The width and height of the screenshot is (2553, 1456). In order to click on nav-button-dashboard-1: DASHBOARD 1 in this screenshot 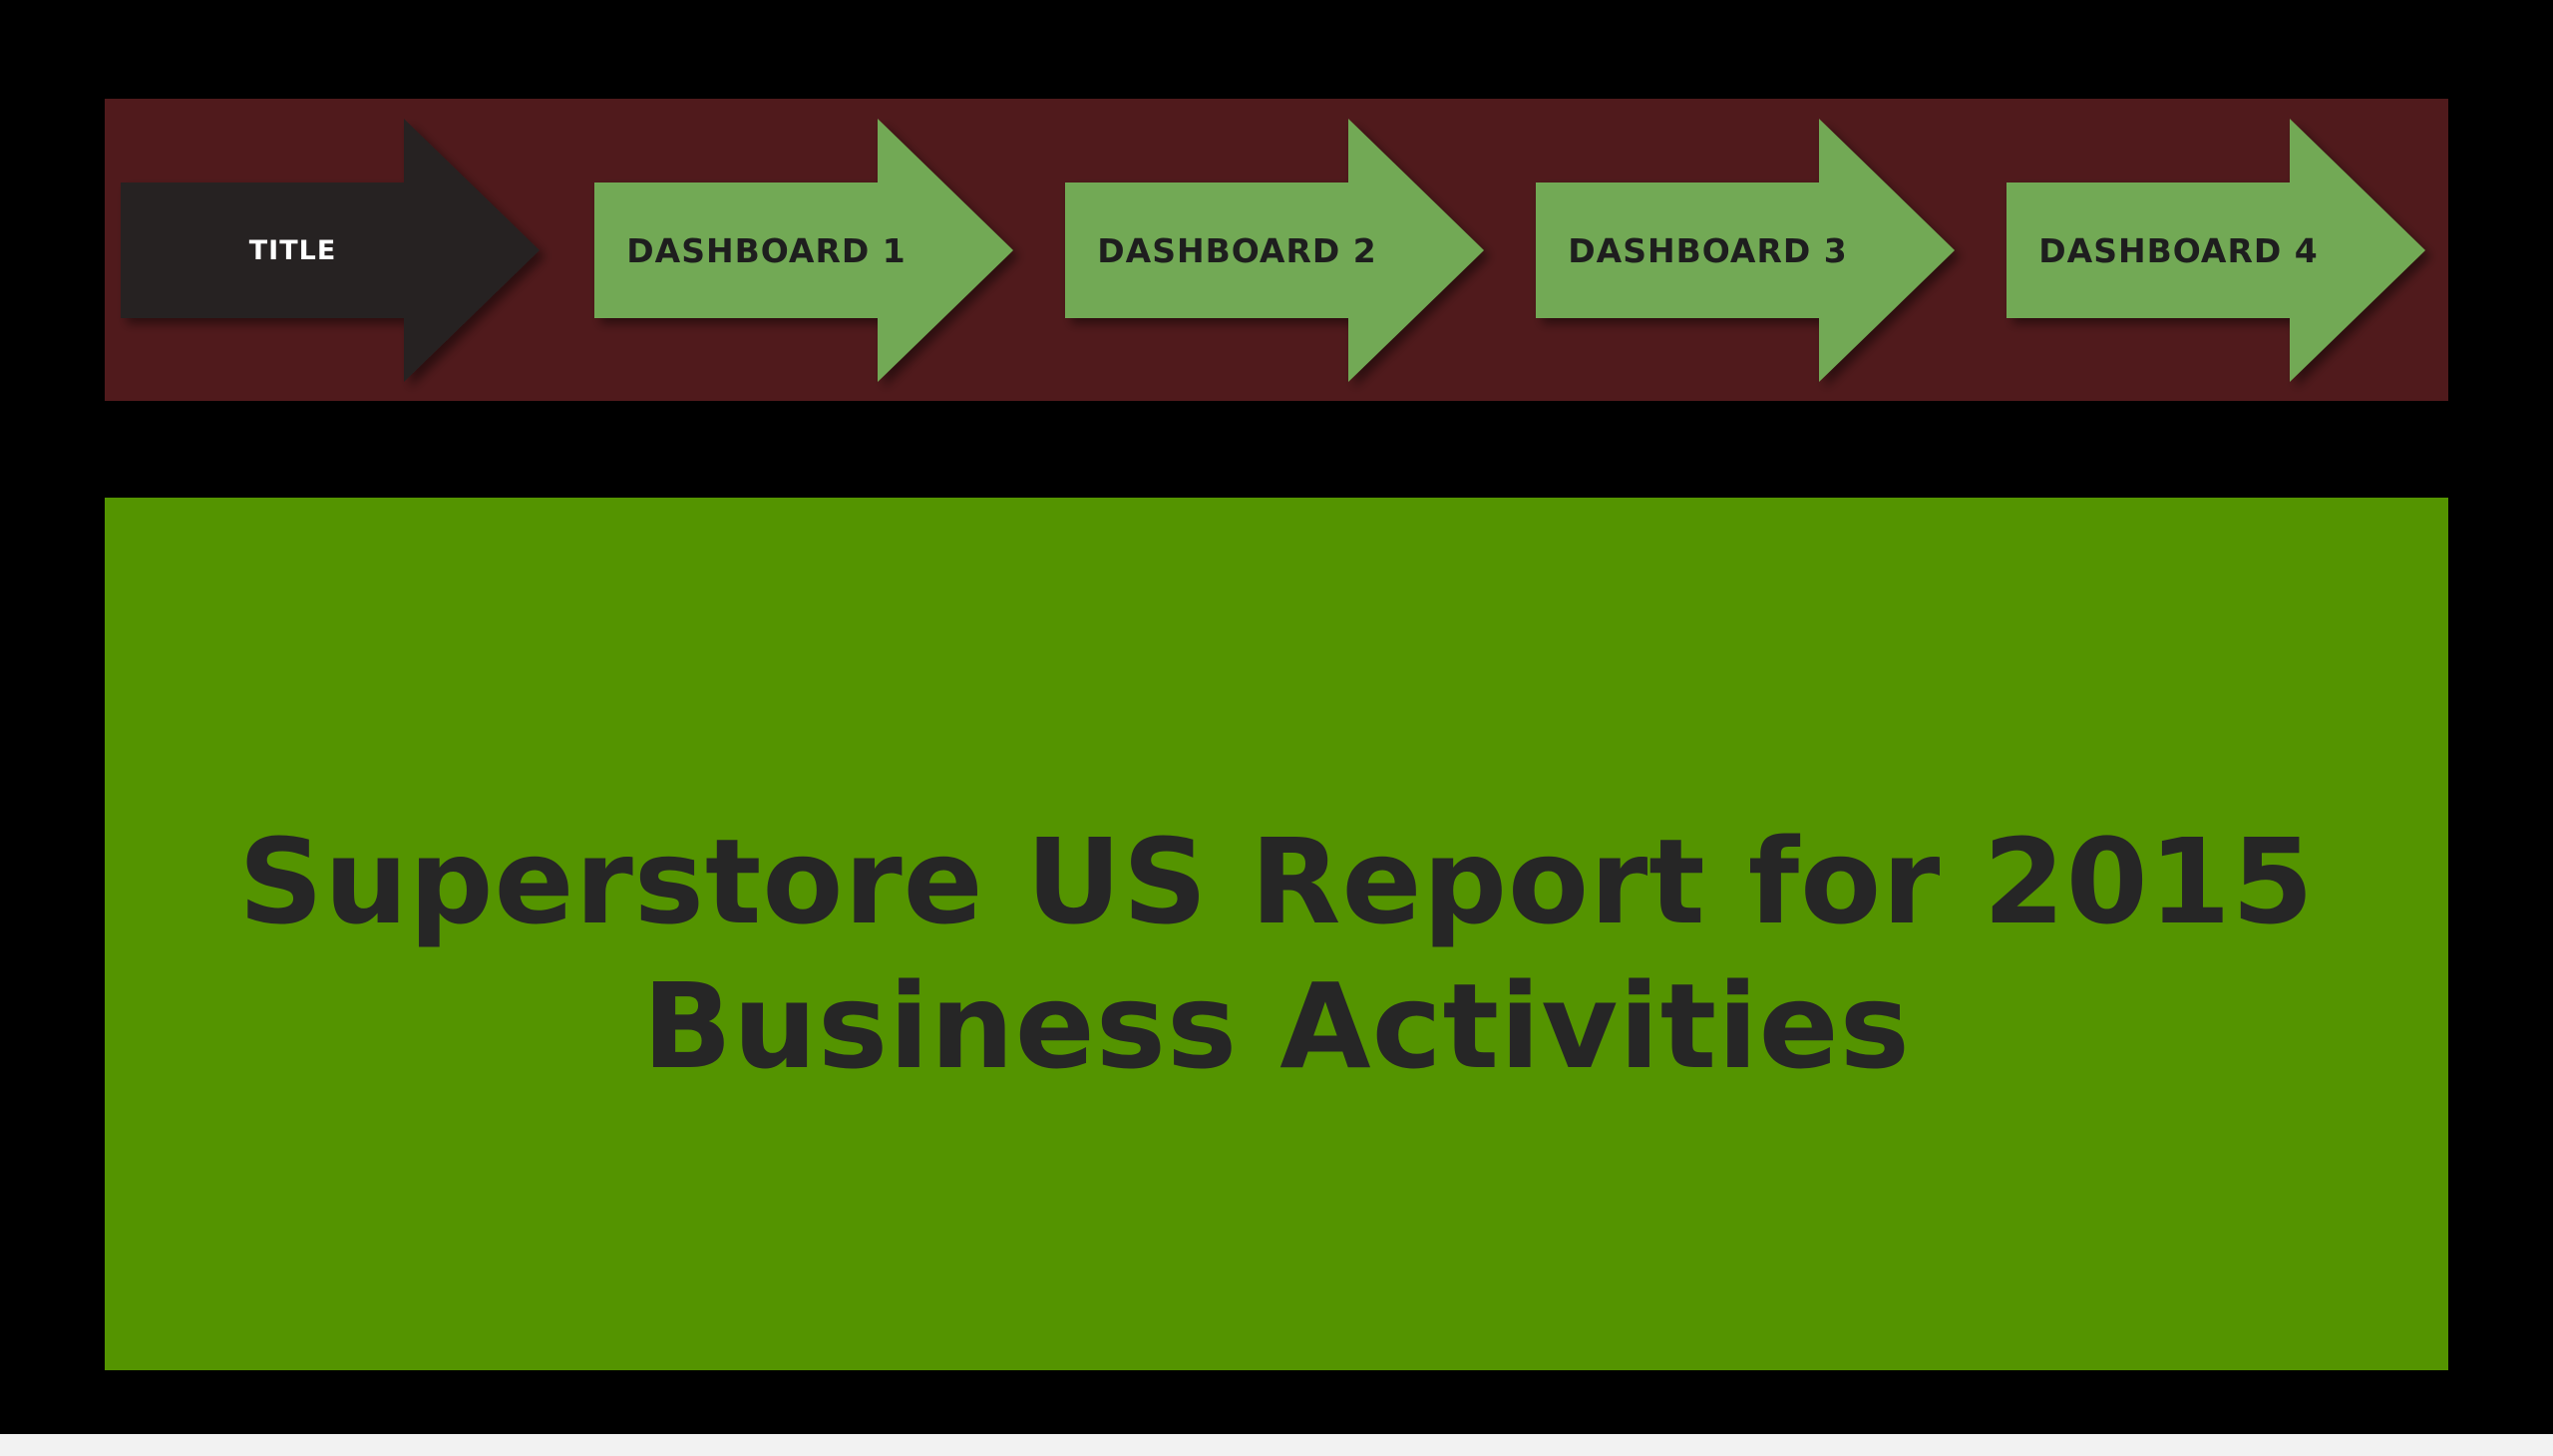, I will do `click(804, 250)`.